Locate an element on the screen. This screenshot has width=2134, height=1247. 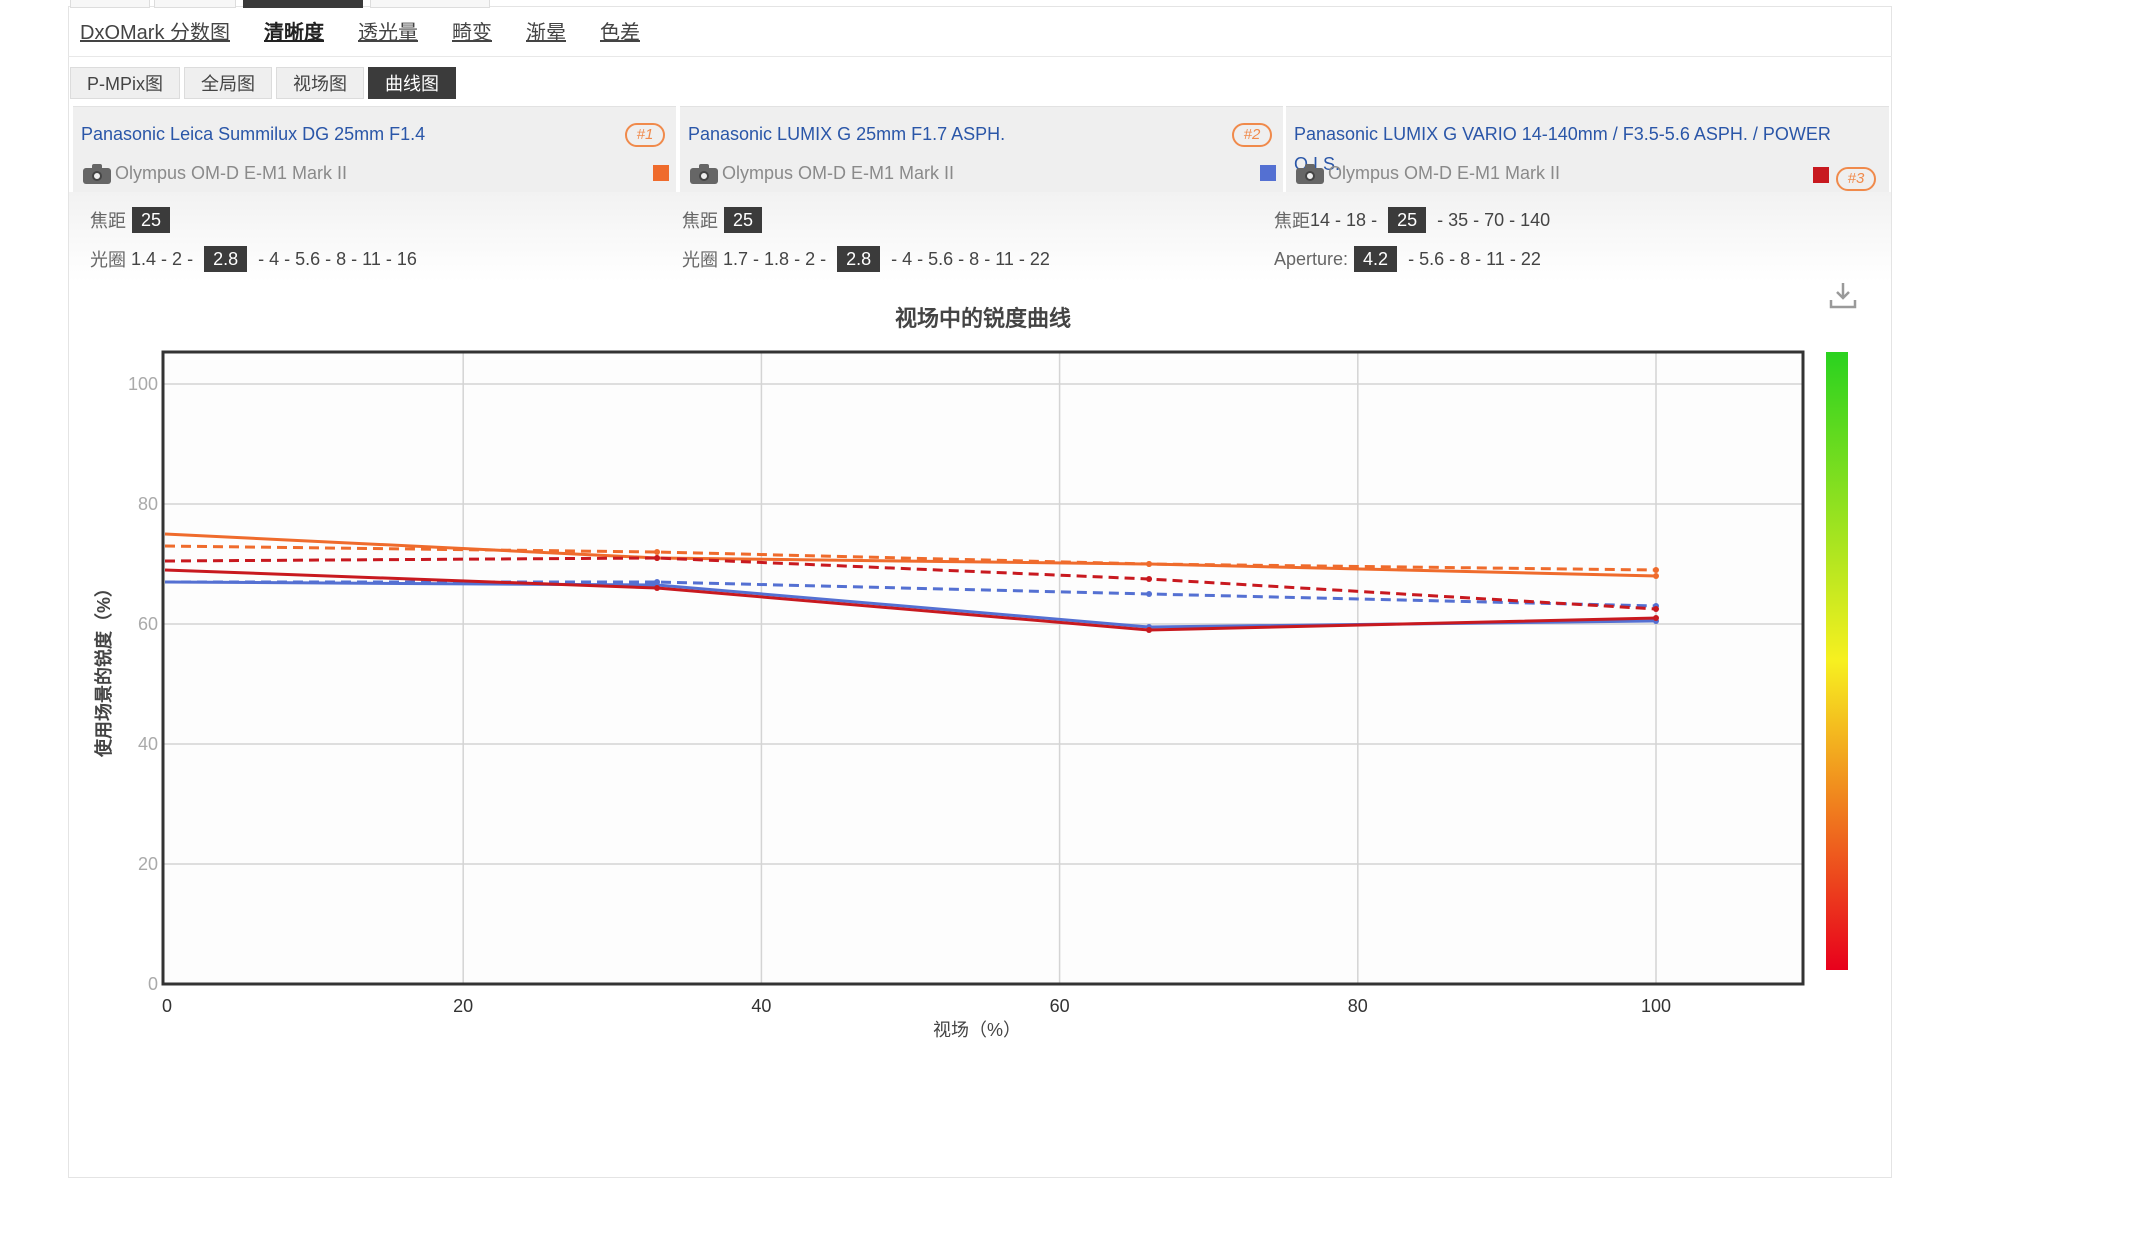
y-axis-ticks: 0 20 40 60 80 100 is located at coordinates (143, 684).